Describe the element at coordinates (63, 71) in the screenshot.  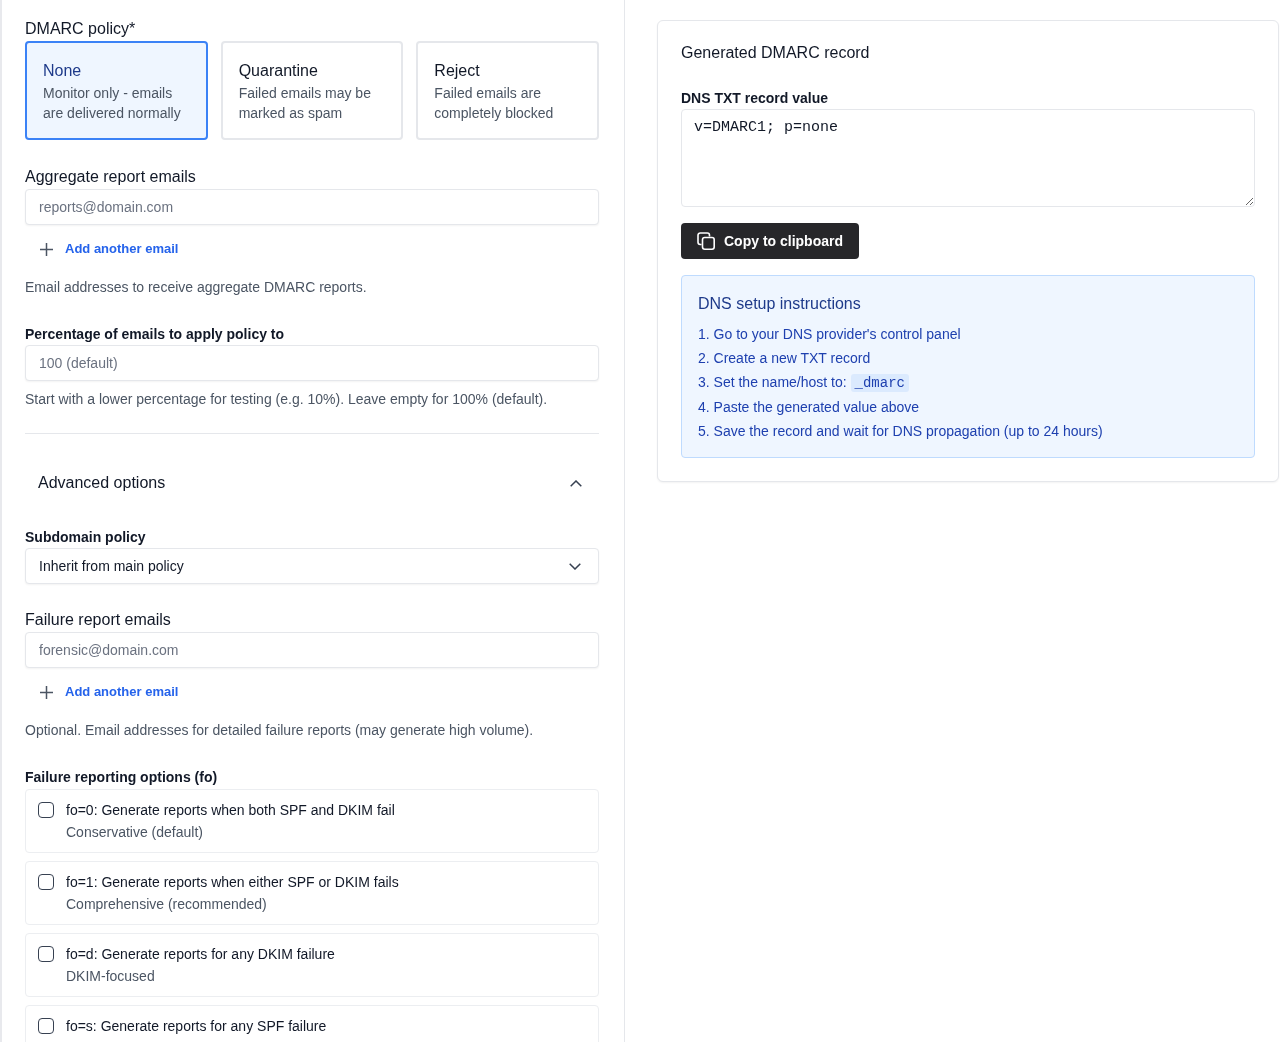
I see `option-title: None` at that location.